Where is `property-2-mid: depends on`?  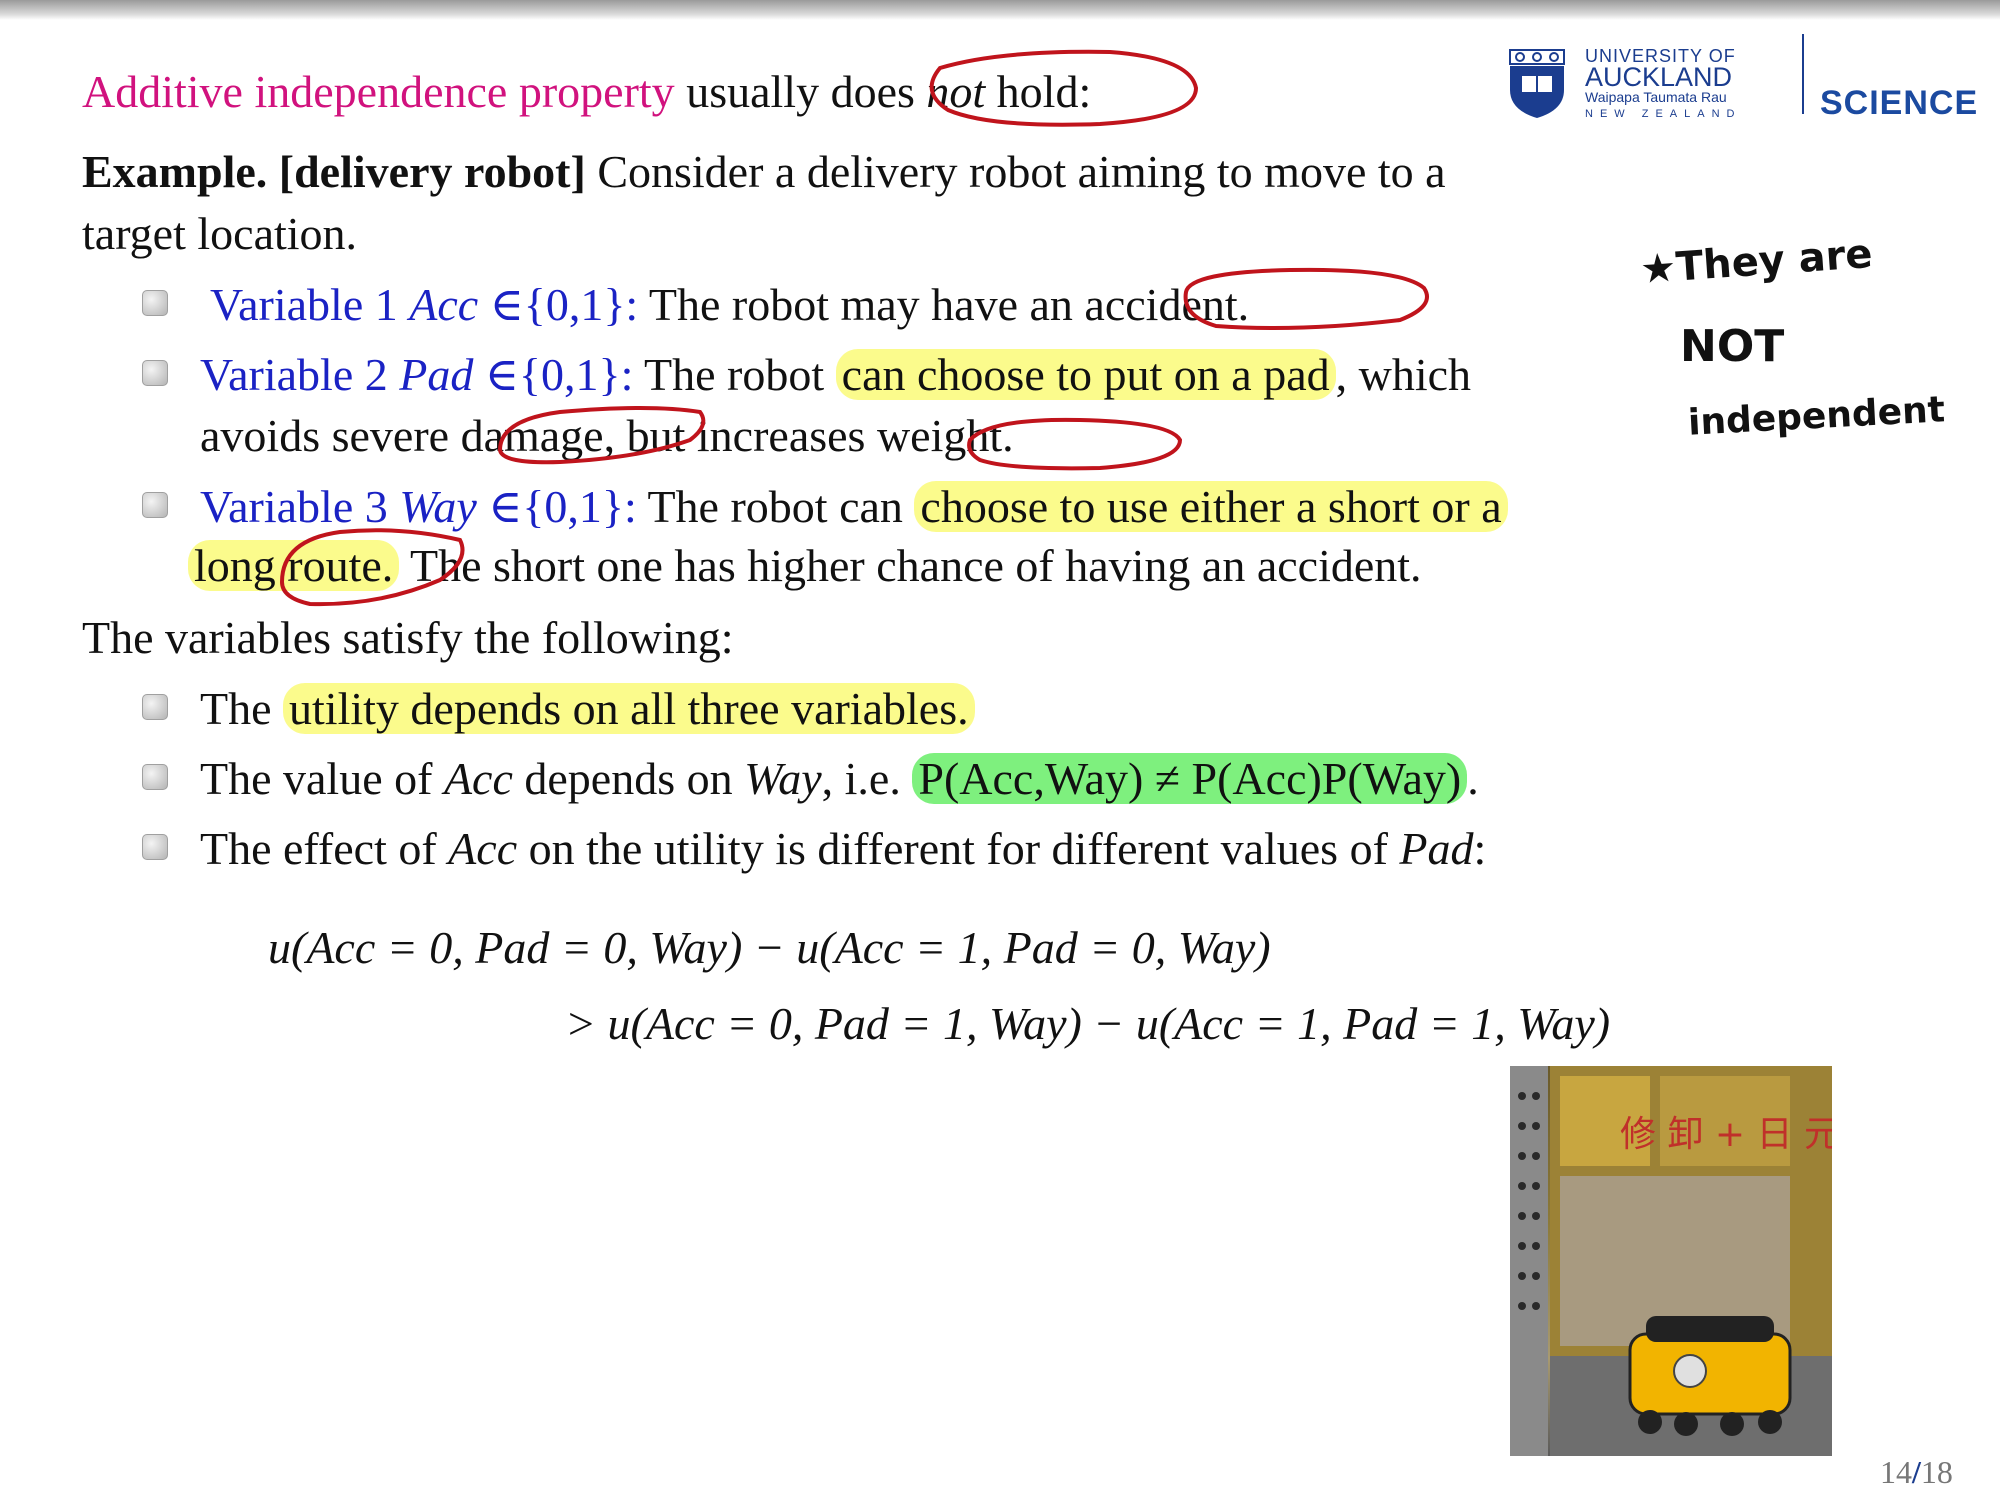 property-2-mid: depends on is located at coordinates (628, 778).